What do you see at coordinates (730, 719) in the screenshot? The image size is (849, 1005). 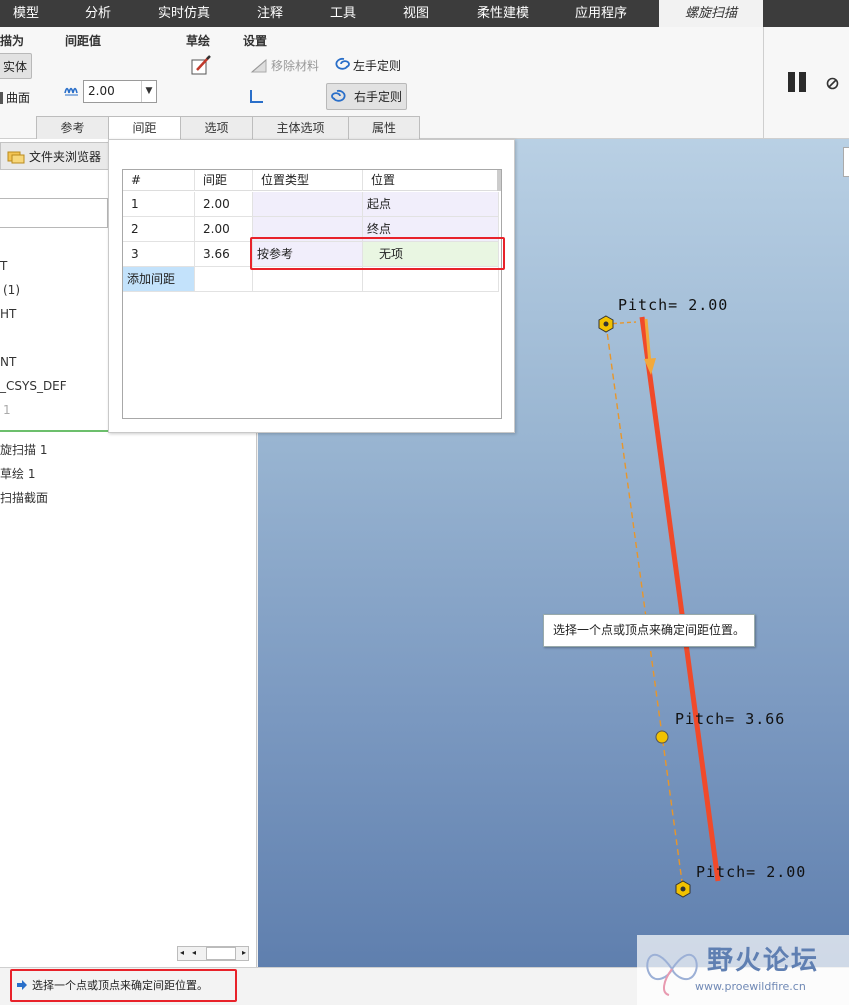 I see `pitch-label-middle: Pitch= 3.66` at bounding box center [730, 719].